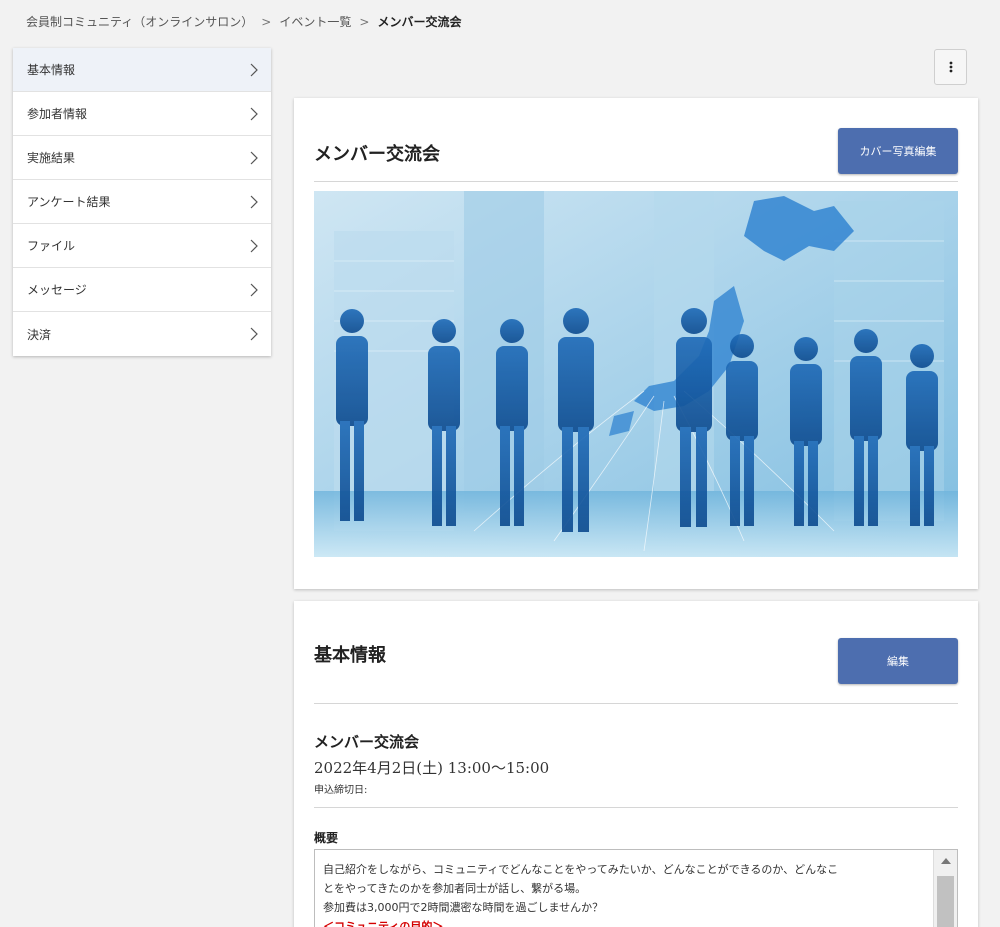 This screenshot has height=927, width=1000. What do you see at coordinates (51, 158) in the screenshot?
I see `sidebar-item-label: 実施結果` at bounding box center [51, 158].